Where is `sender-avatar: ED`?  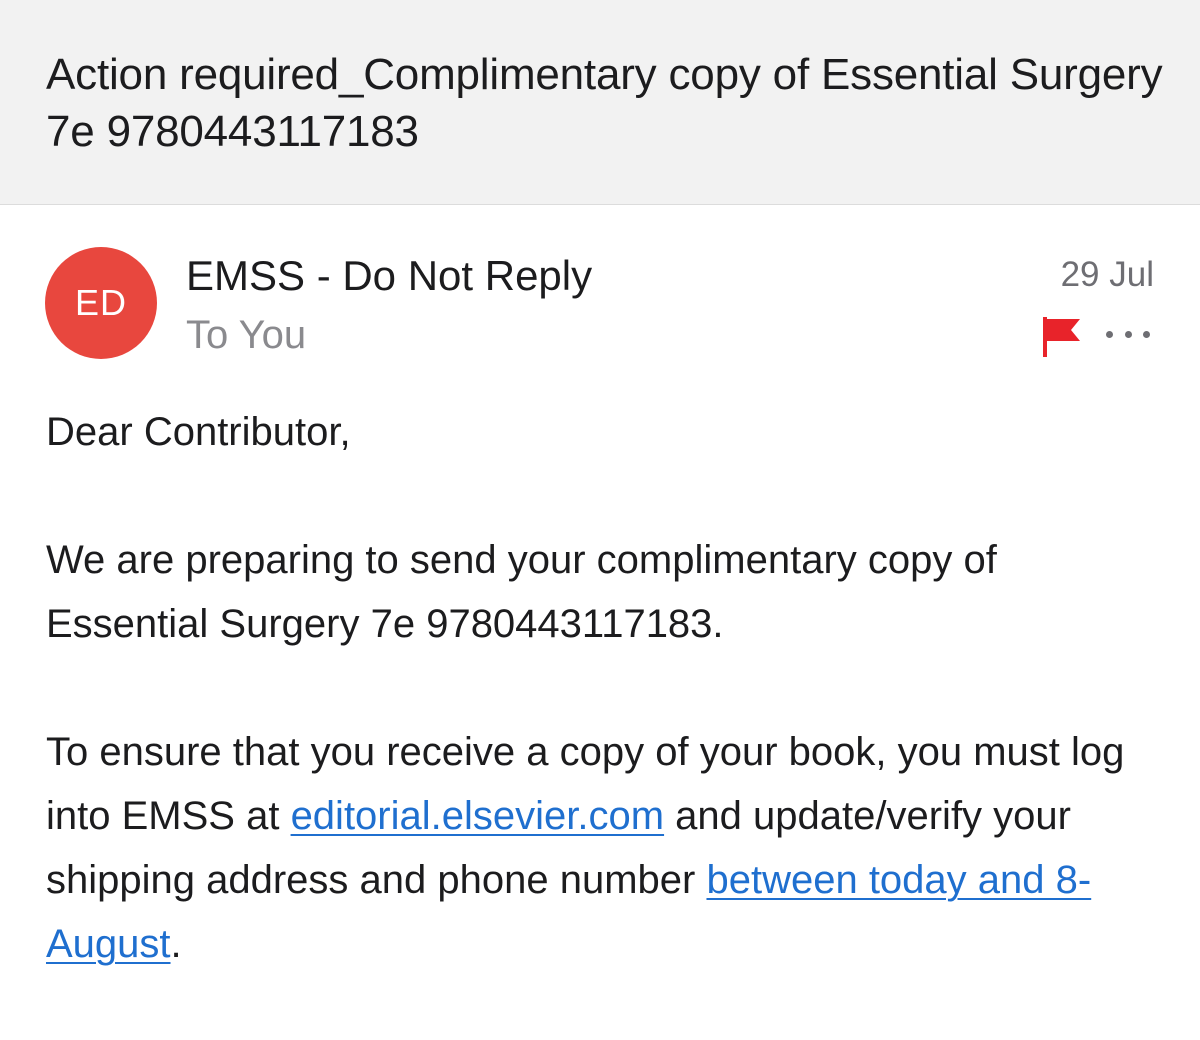
sender-avatar: ED is located at coordinates (101, 303).